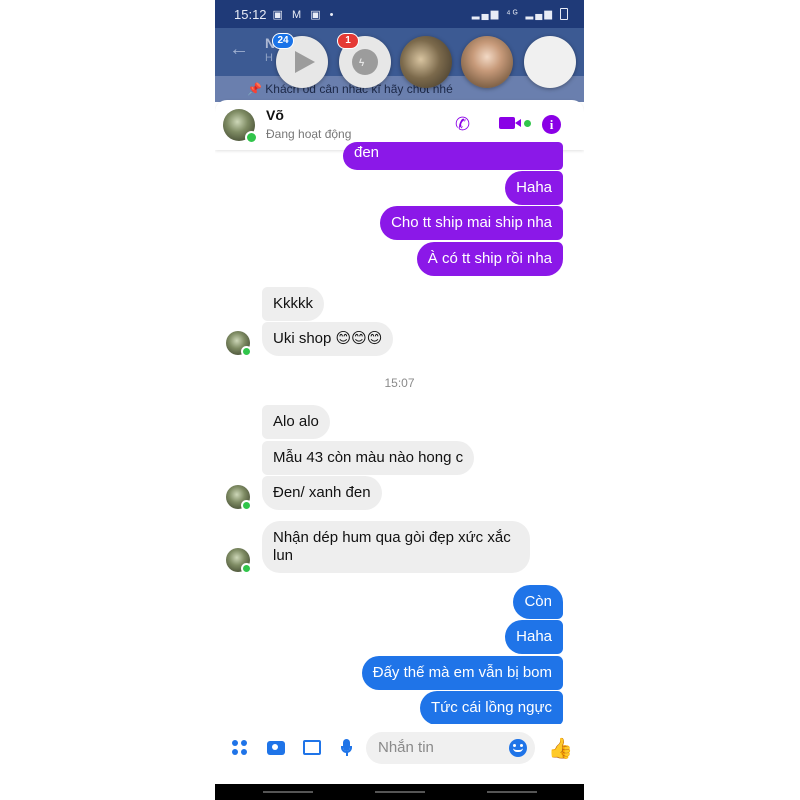 This screenshot has height=800, width=800. What do you see at coordinates (513, 14) in the screenshot?
I see `network-type: ⁴ᴳ` at bounding box center [513, 14].